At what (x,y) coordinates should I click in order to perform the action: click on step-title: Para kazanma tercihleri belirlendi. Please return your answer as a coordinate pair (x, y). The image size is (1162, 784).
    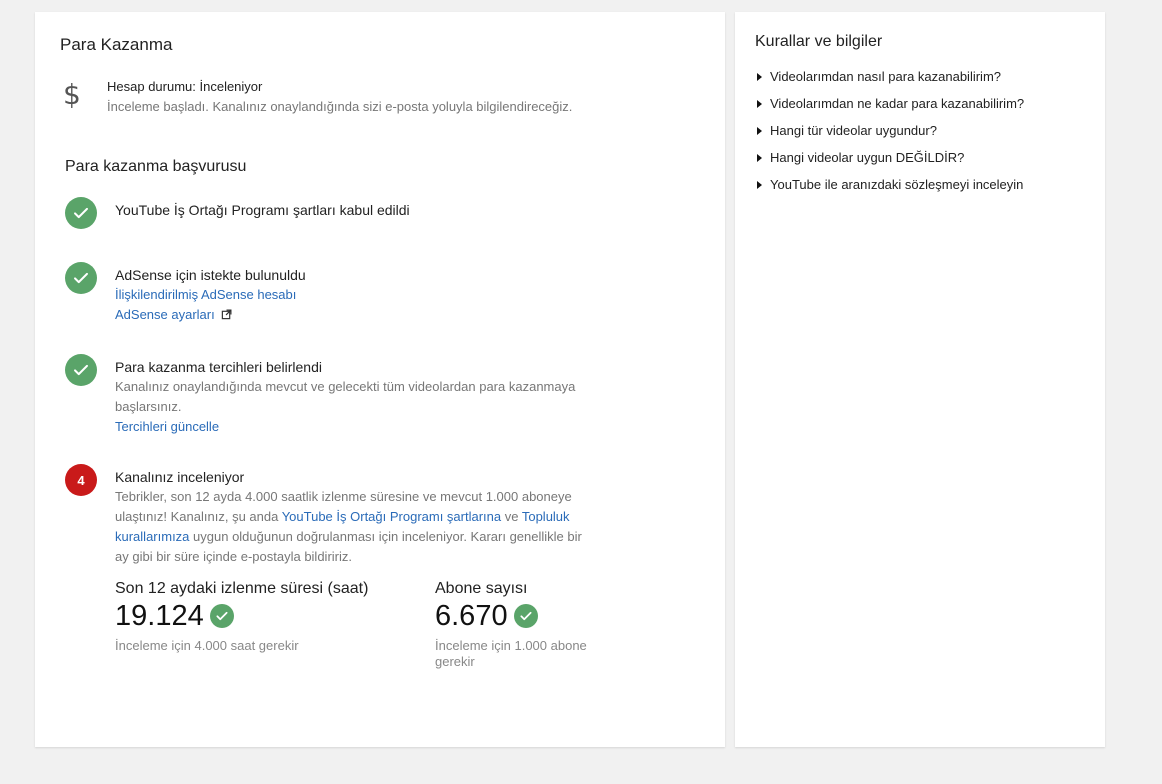
    Looking at the image, I should click on (218, 367).